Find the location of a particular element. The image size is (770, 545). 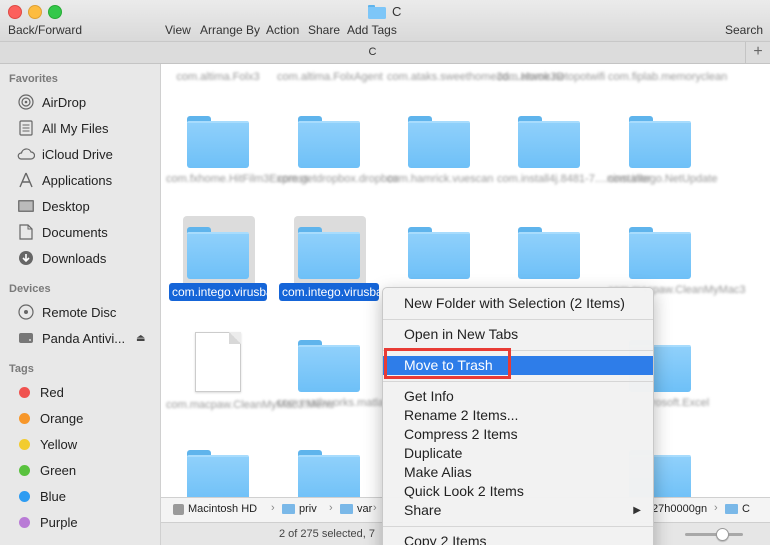

menu-item-duplicate: Duplicate is located at coordinates (518, 453).